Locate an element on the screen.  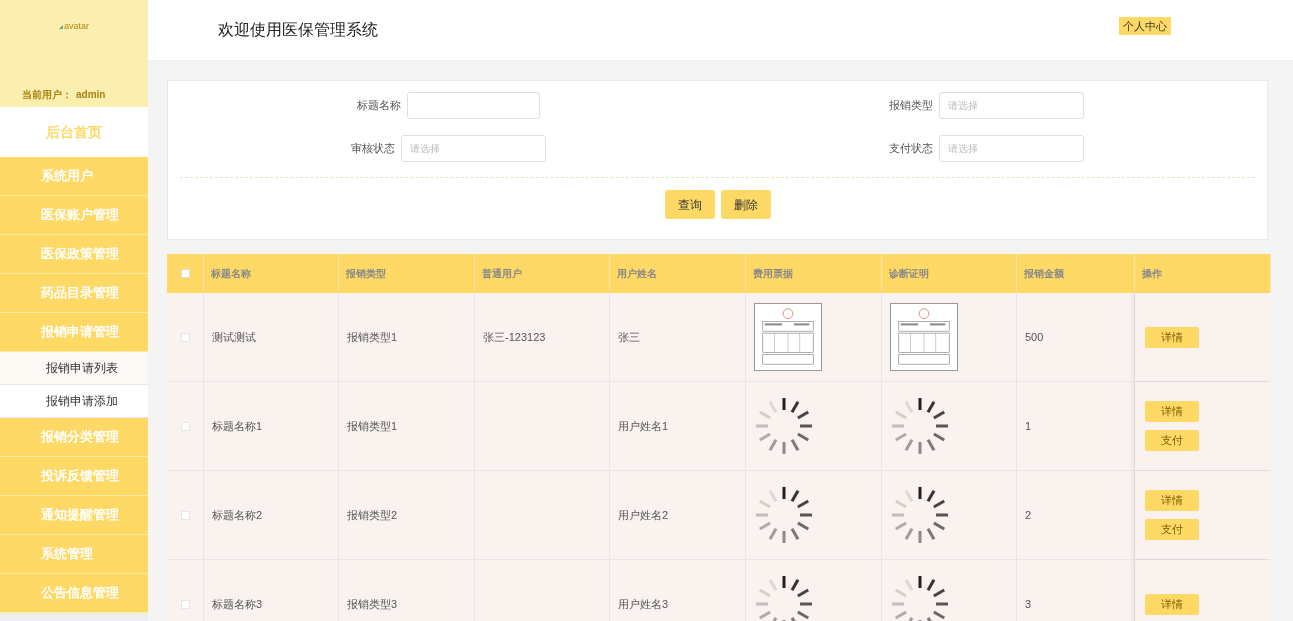
menu-item: 系统管理 is located at coordinates (74, 554).